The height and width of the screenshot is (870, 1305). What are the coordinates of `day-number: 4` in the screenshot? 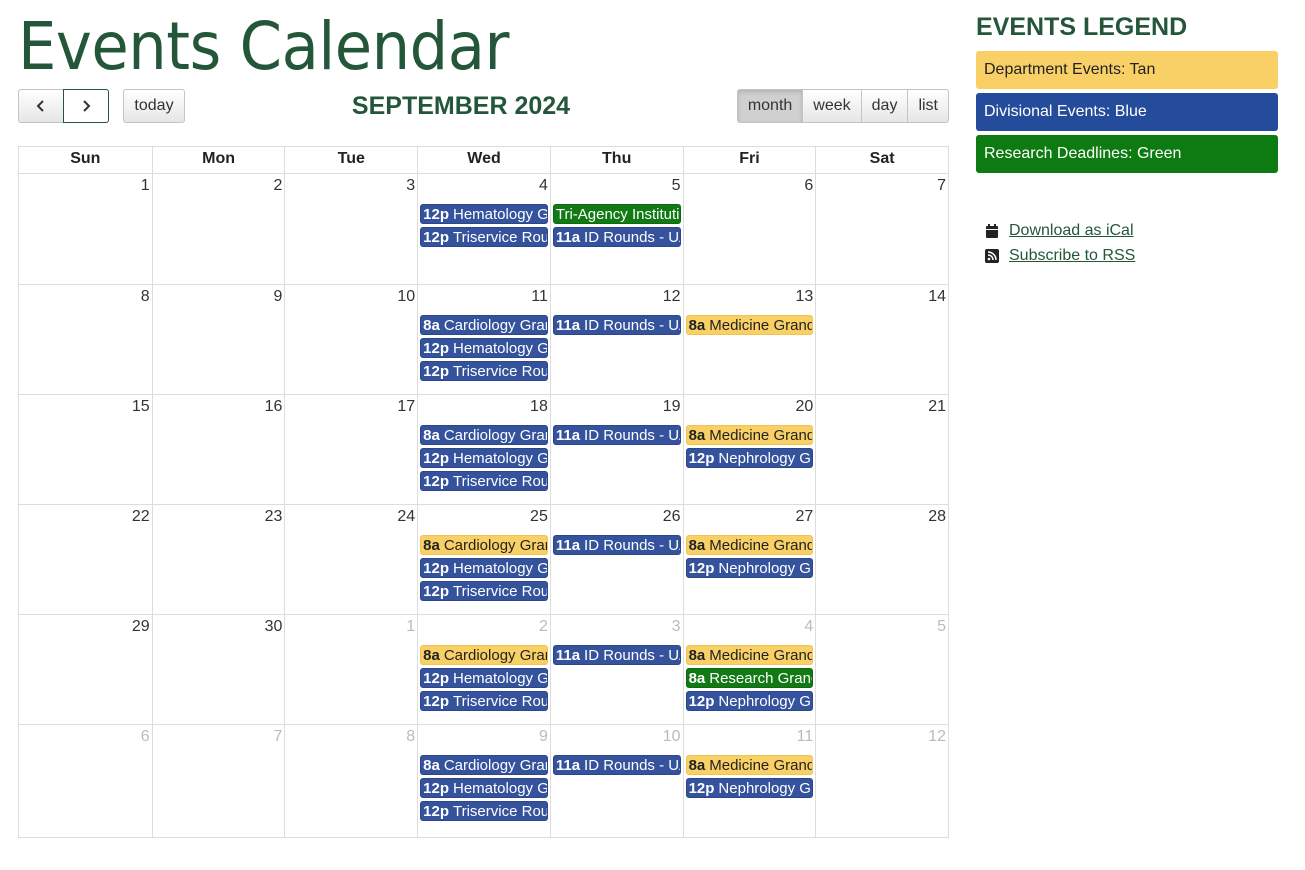 It's located at (543, 186).